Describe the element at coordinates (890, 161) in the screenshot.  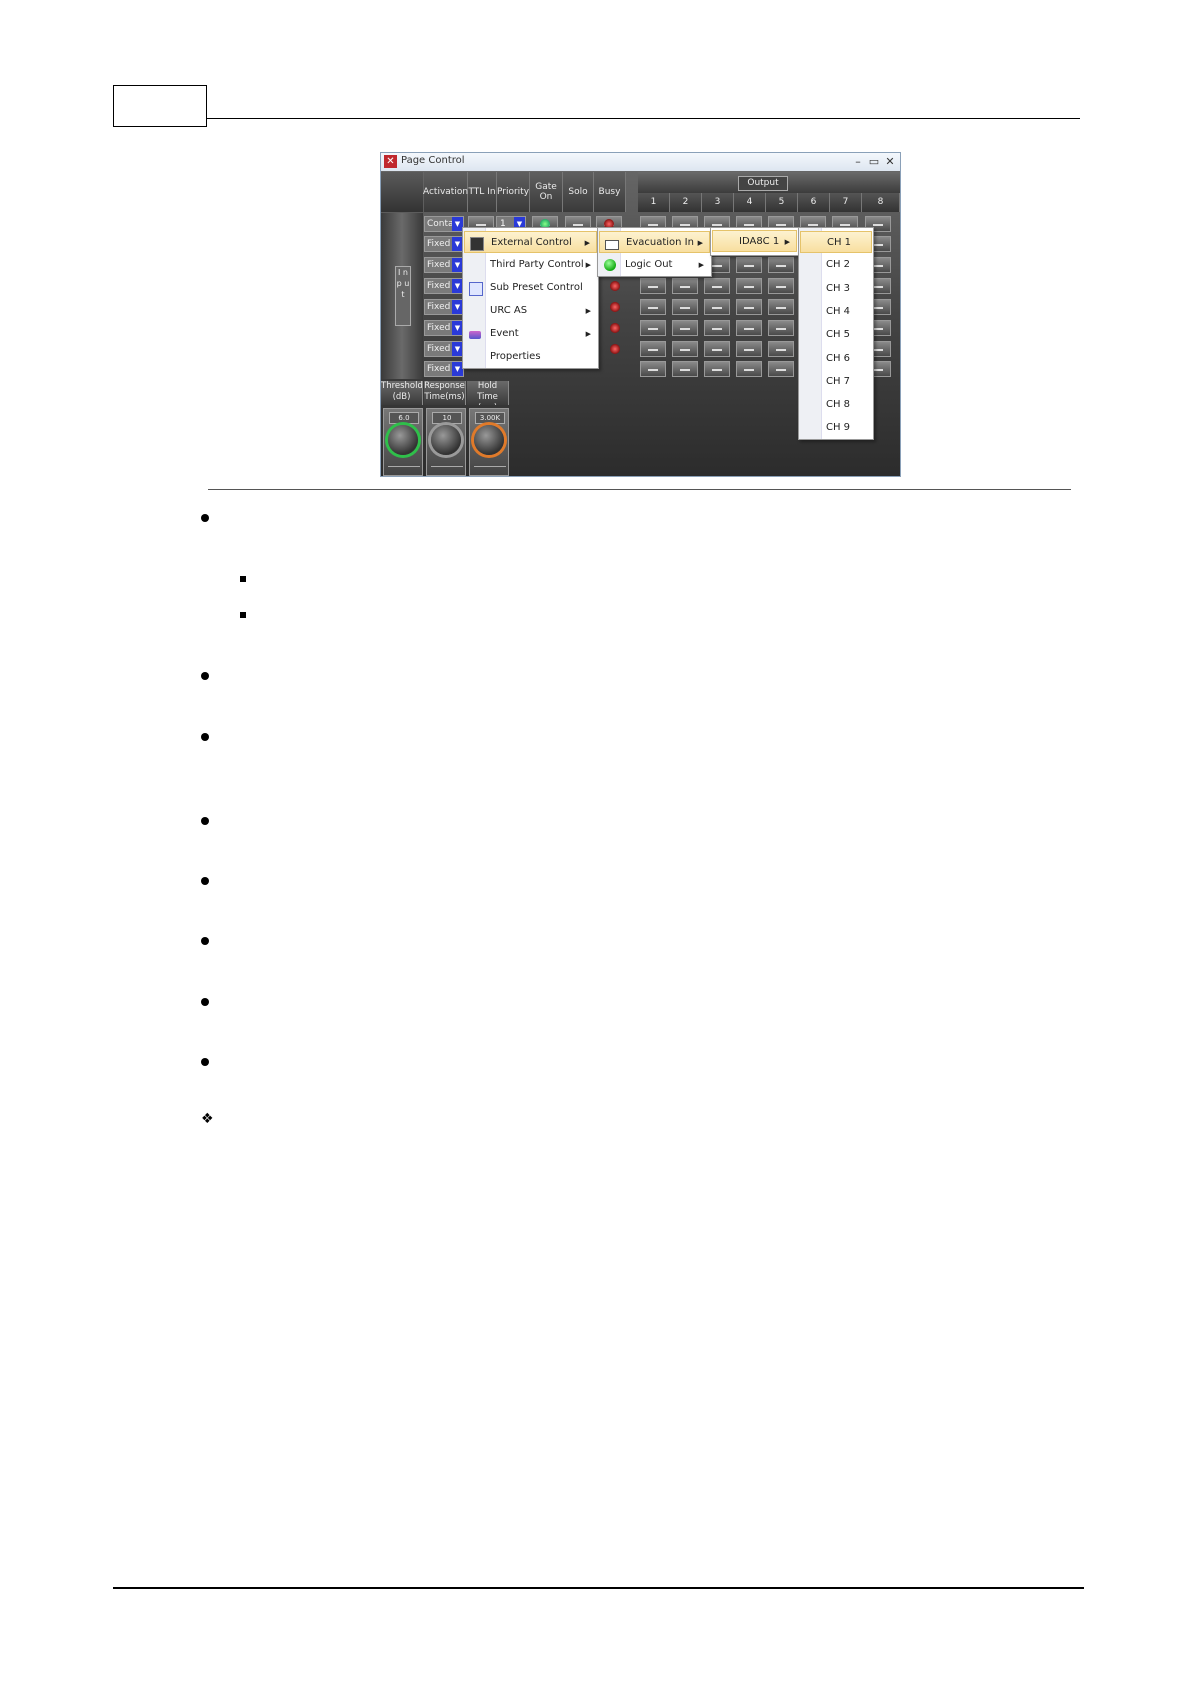
I see `close-button: ✕` at that location.